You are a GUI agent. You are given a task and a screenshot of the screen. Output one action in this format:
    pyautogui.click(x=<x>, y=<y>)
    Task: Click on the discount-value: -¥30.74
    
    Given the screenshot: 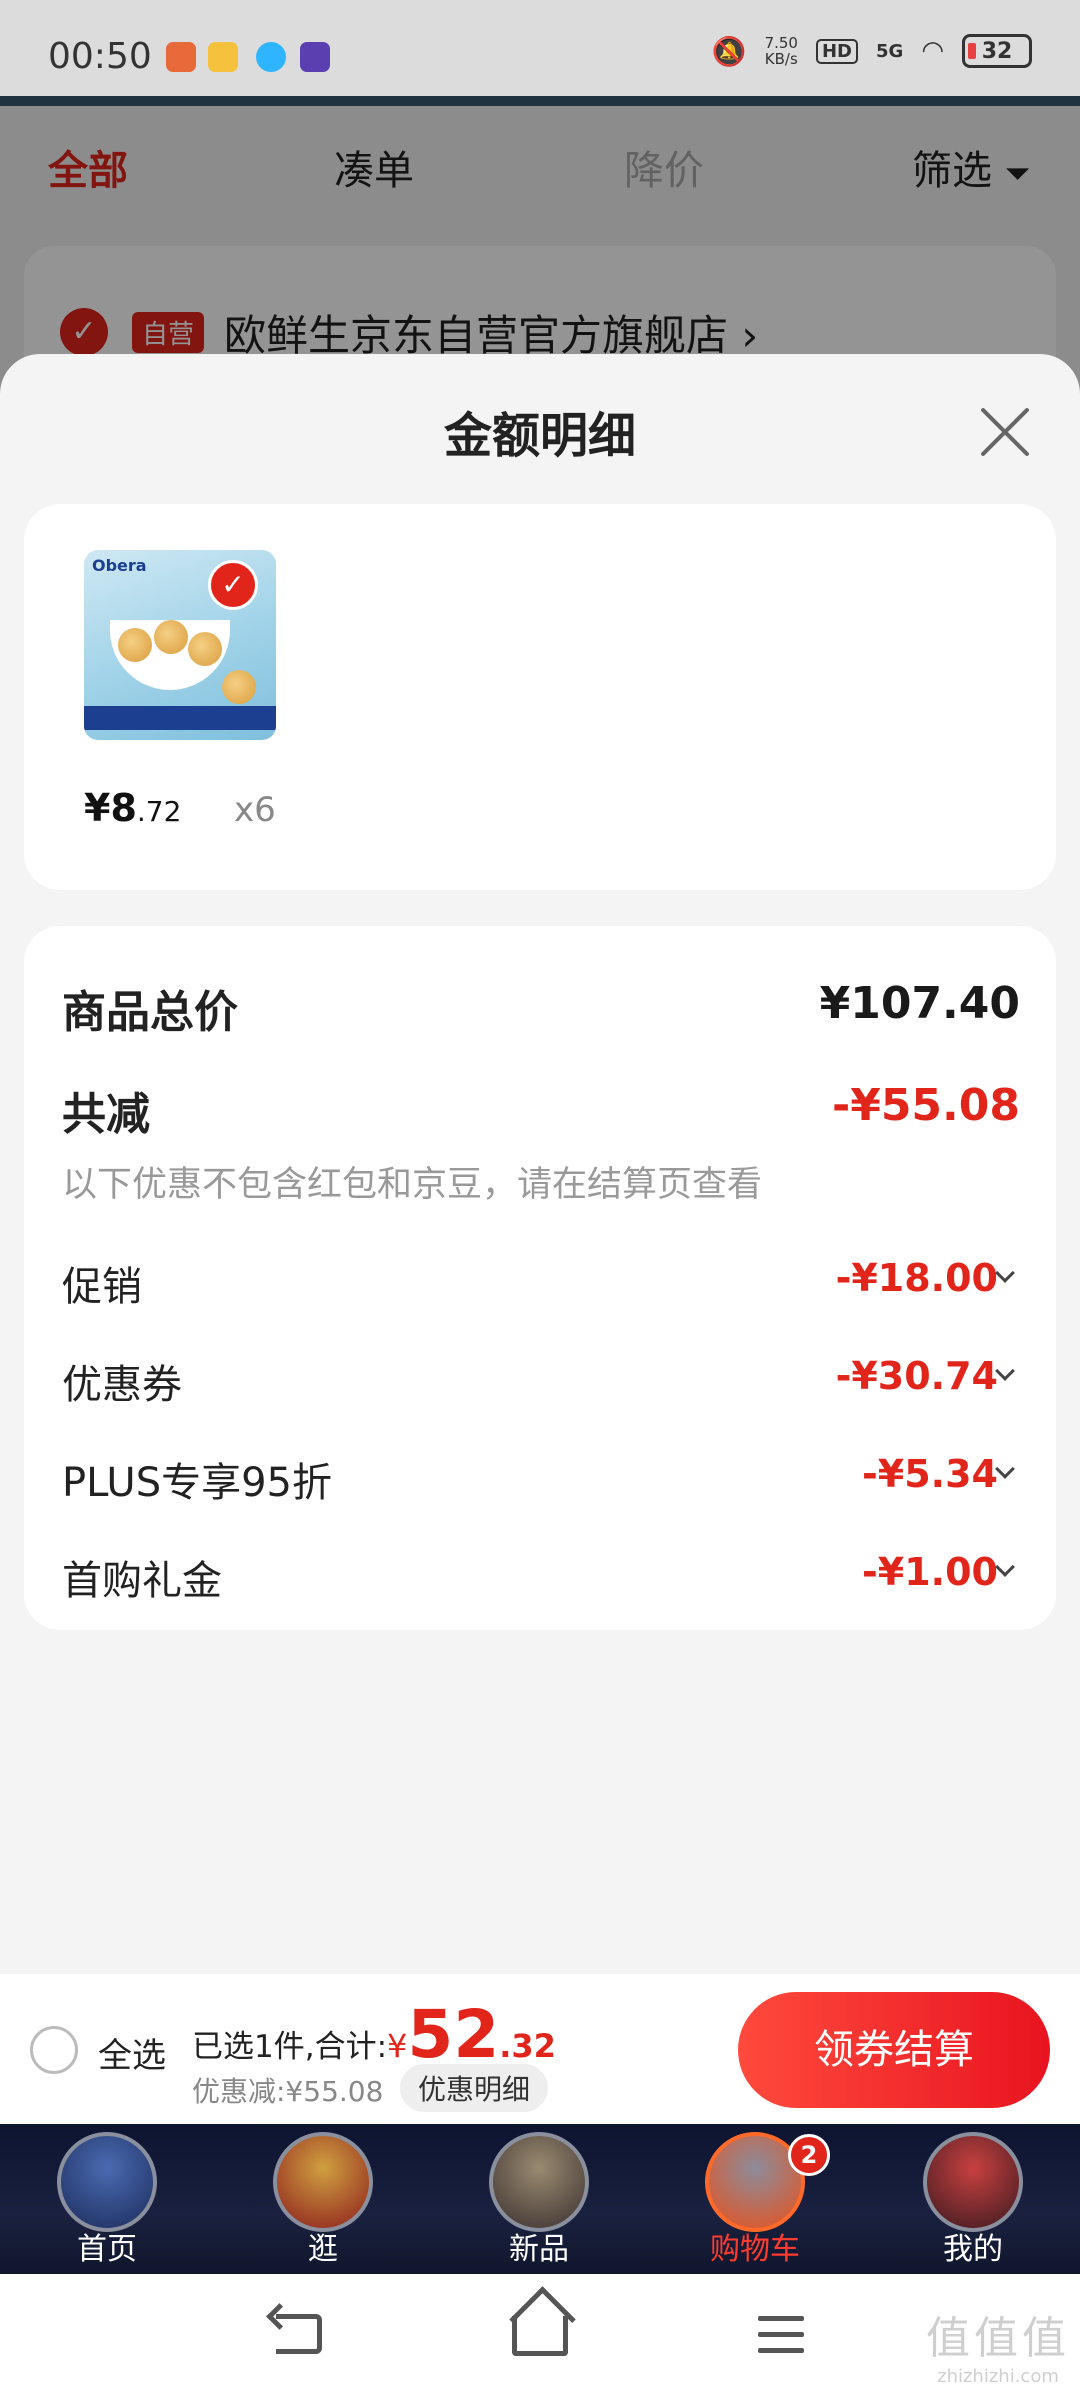 What is the action you would take?
    pyautogui.click(x=916, y=1376)
    